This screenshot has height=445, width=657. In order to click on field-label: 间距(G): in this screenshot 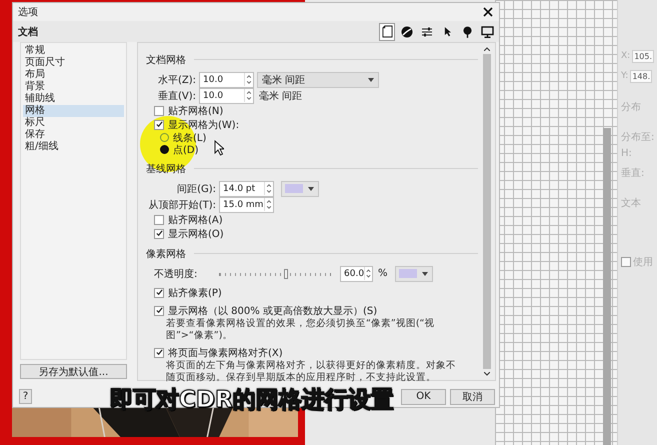, I will do `click(196, 189)`.